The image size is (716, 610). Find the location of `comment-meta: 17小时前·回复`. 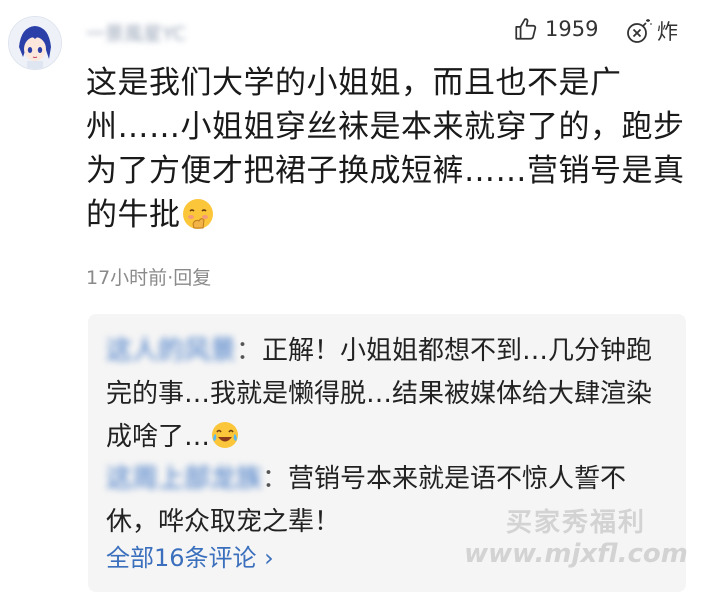

comment-meta: 17小时前·回复 is located at coordinates (148, 276).